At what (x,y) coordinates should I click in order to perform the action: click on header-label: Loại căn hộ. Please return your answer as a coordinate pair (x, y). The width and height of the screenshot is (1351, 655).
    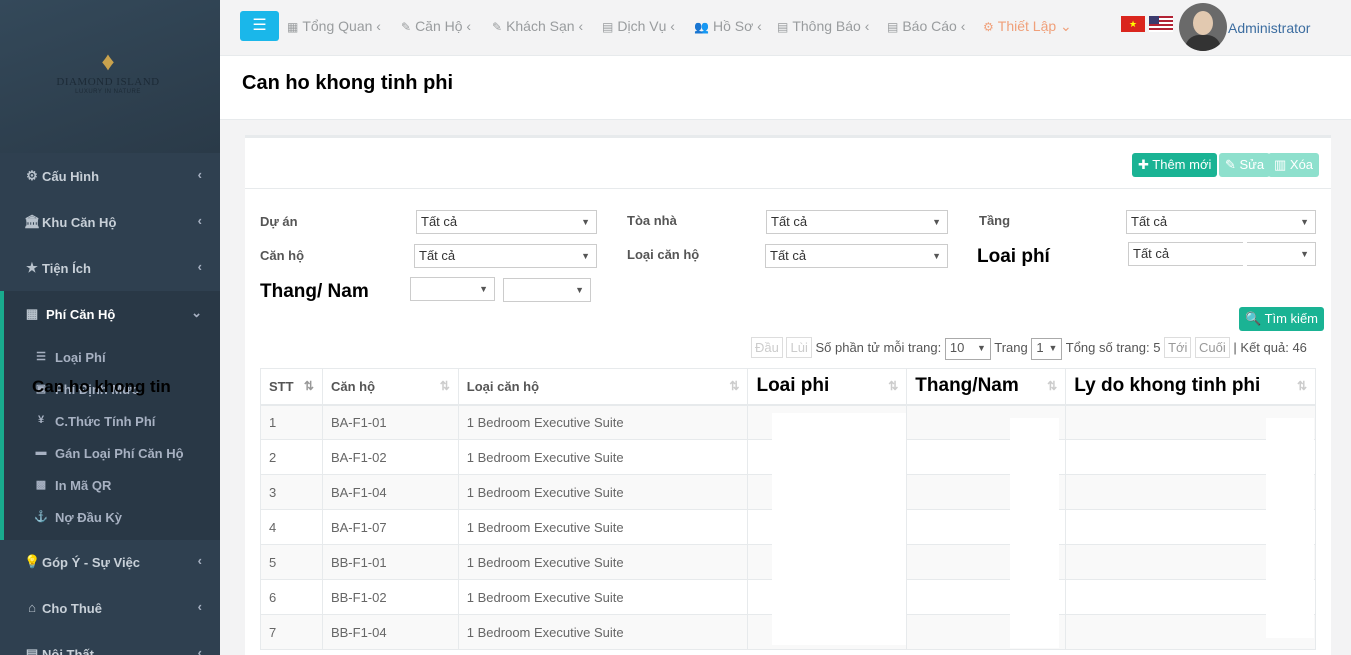
    Looking at the image, I should click on (503, 386).